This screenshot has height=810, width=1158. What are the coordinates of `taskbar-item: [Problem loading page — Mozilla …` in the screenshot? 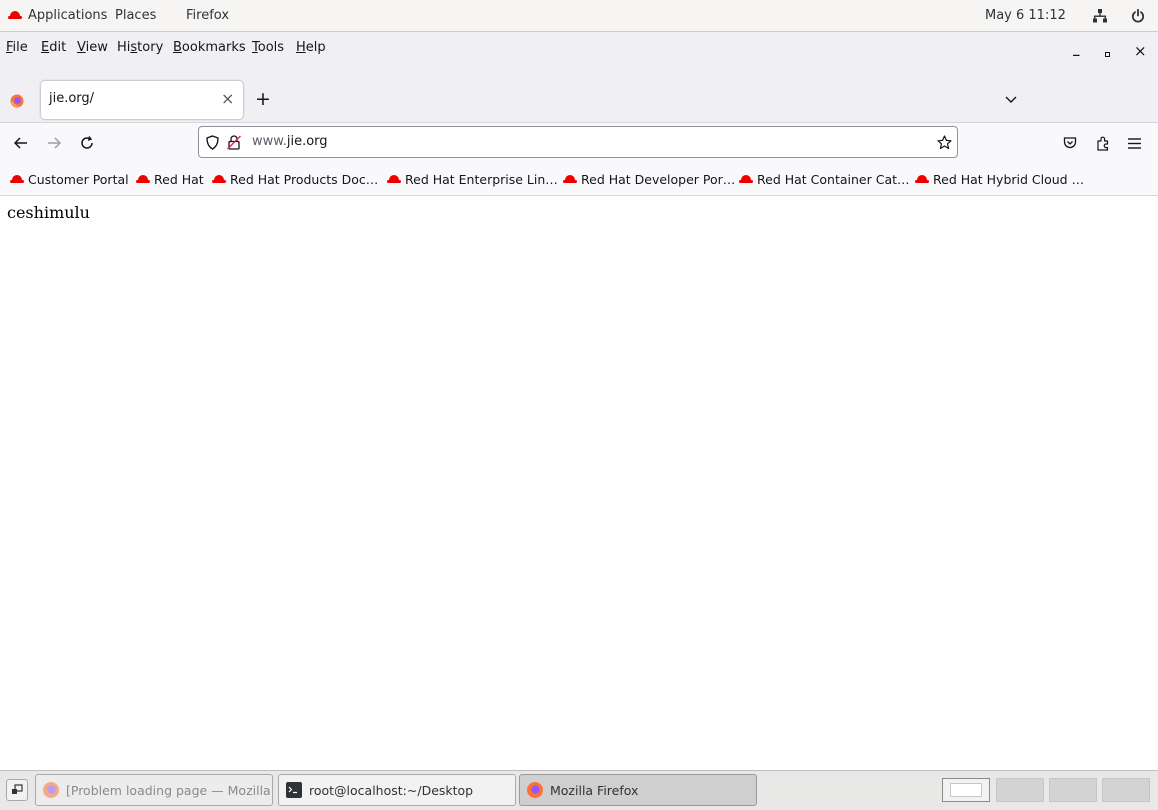 It's located at (154, 790).